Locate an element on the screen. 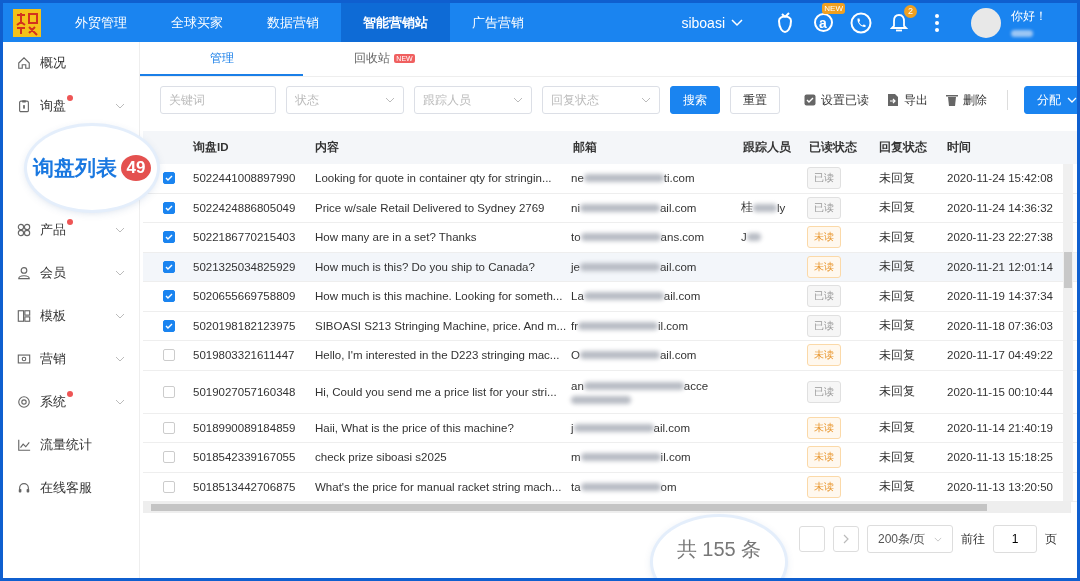  sidebar-item: 在线客服 is located at coordinates (63, 488).